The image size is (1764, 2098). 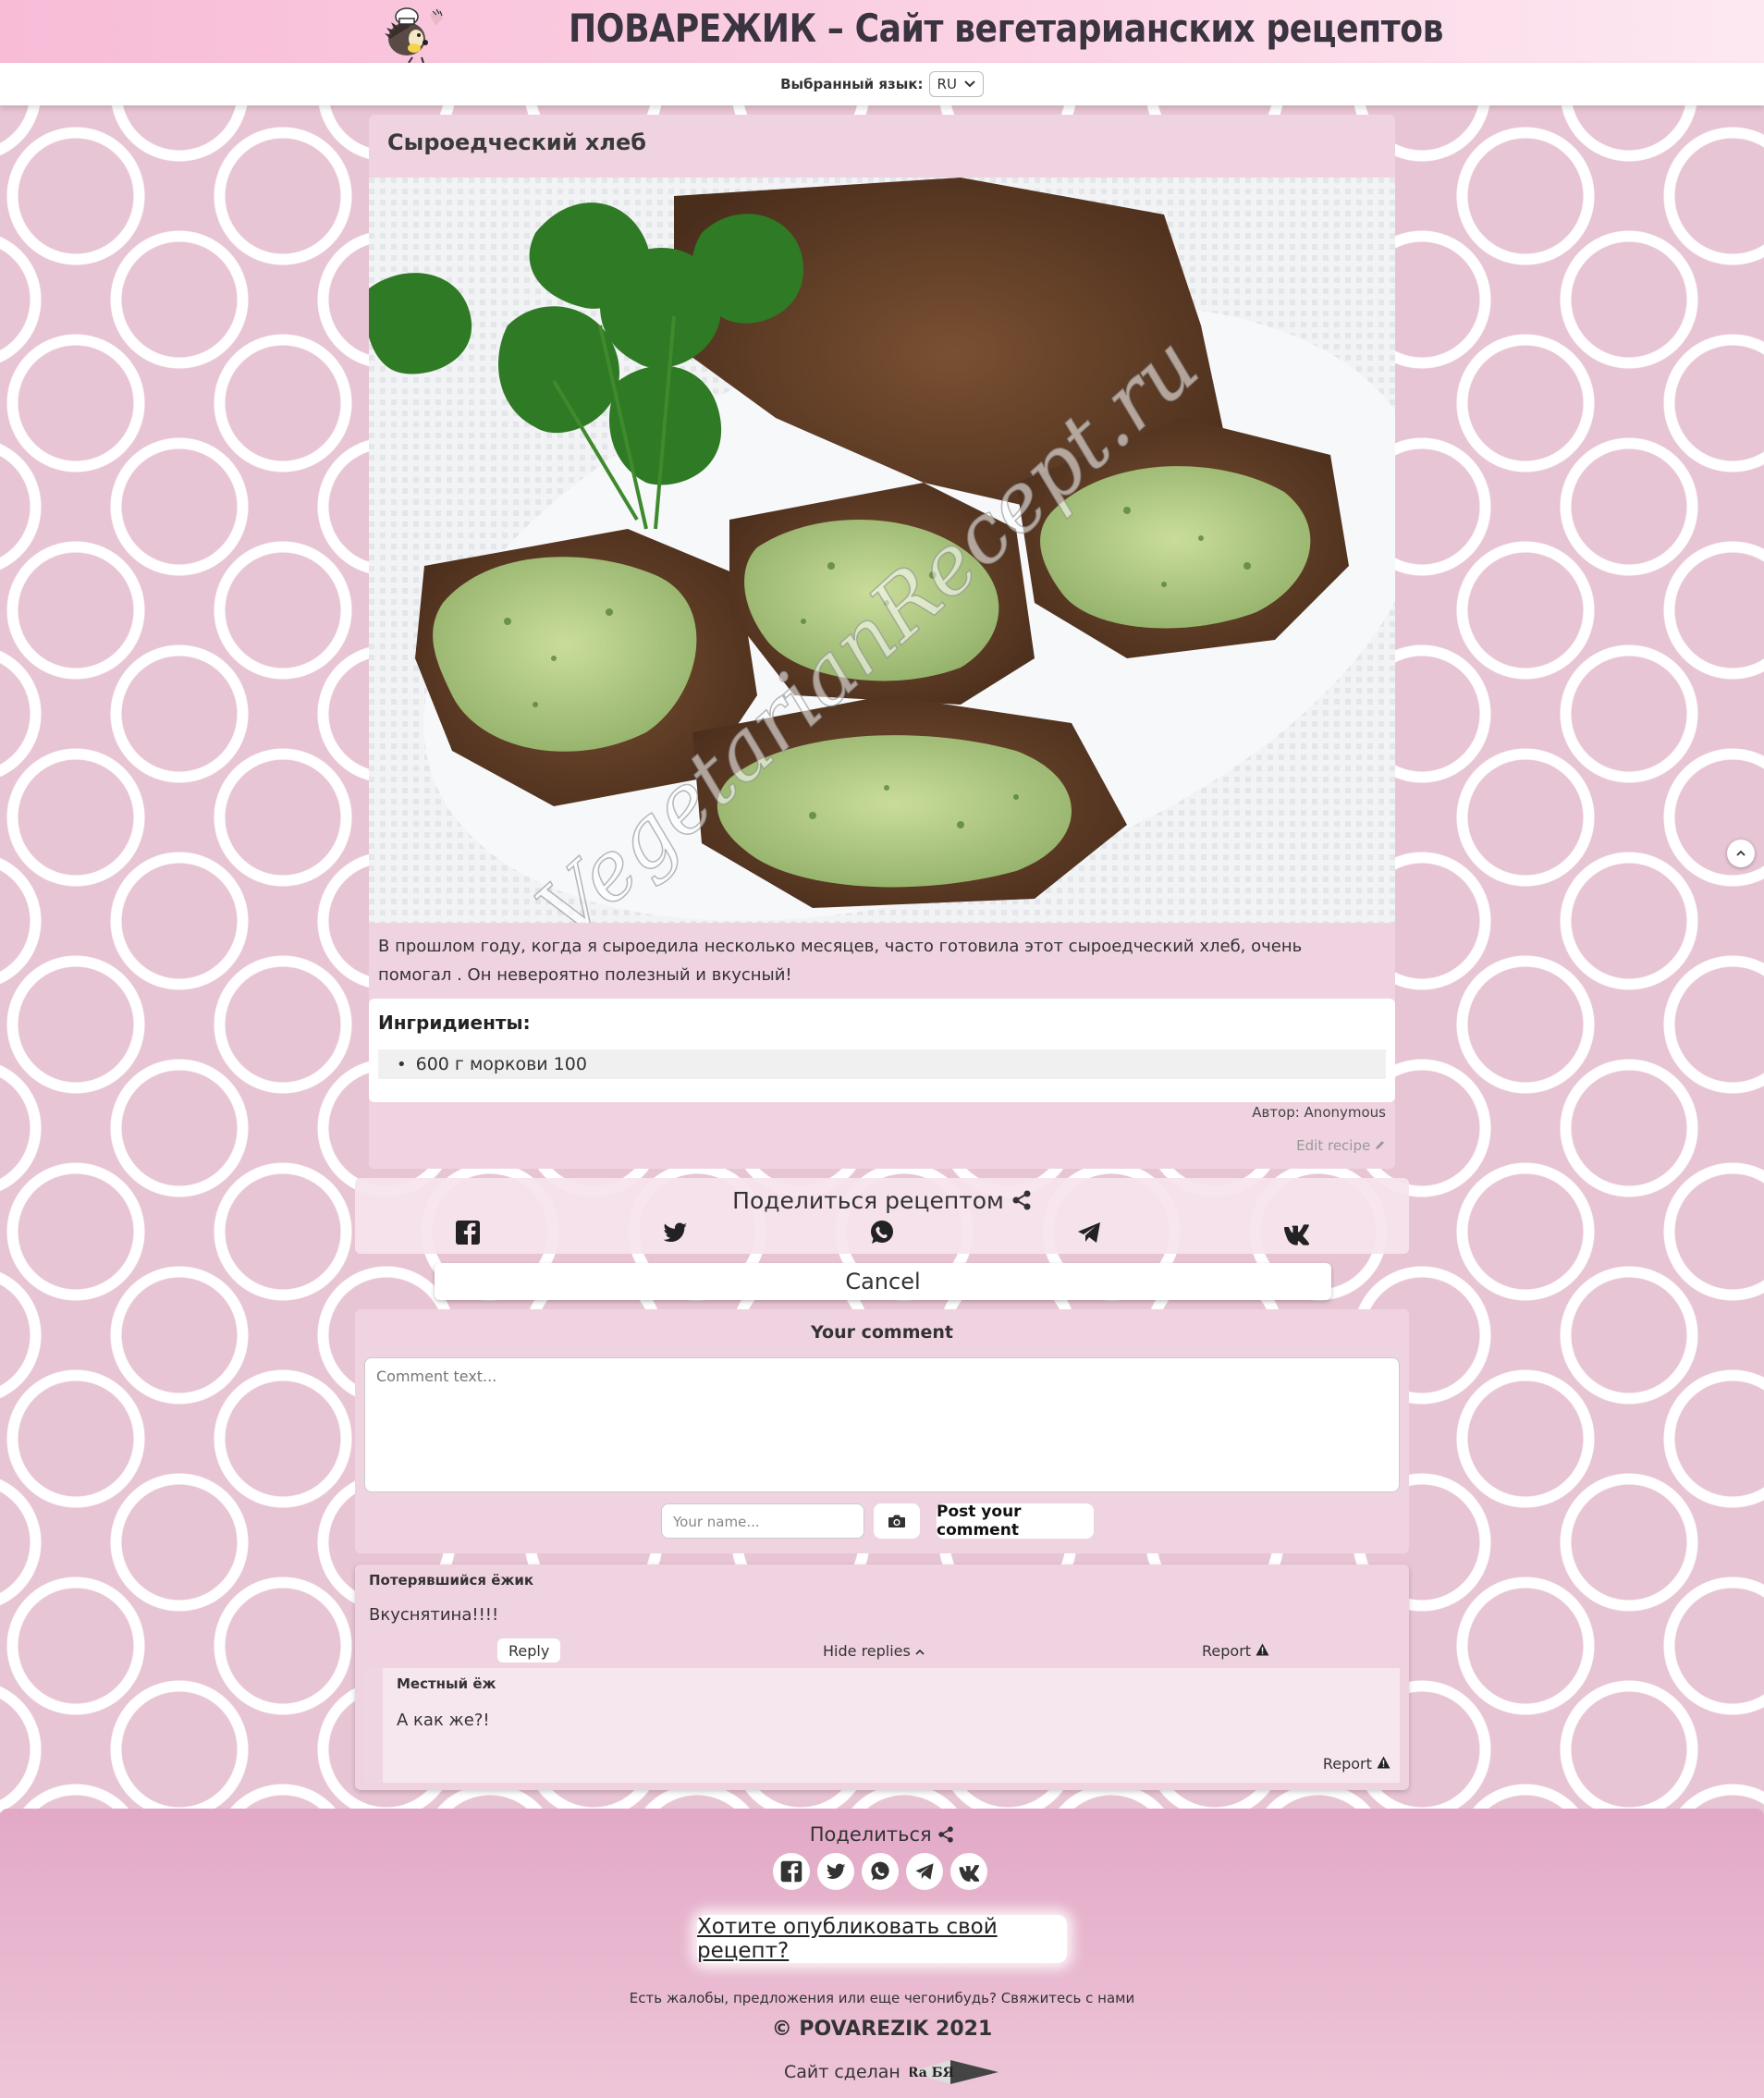 I want to click on report-button: Report, so click(x=1235, y=1651).